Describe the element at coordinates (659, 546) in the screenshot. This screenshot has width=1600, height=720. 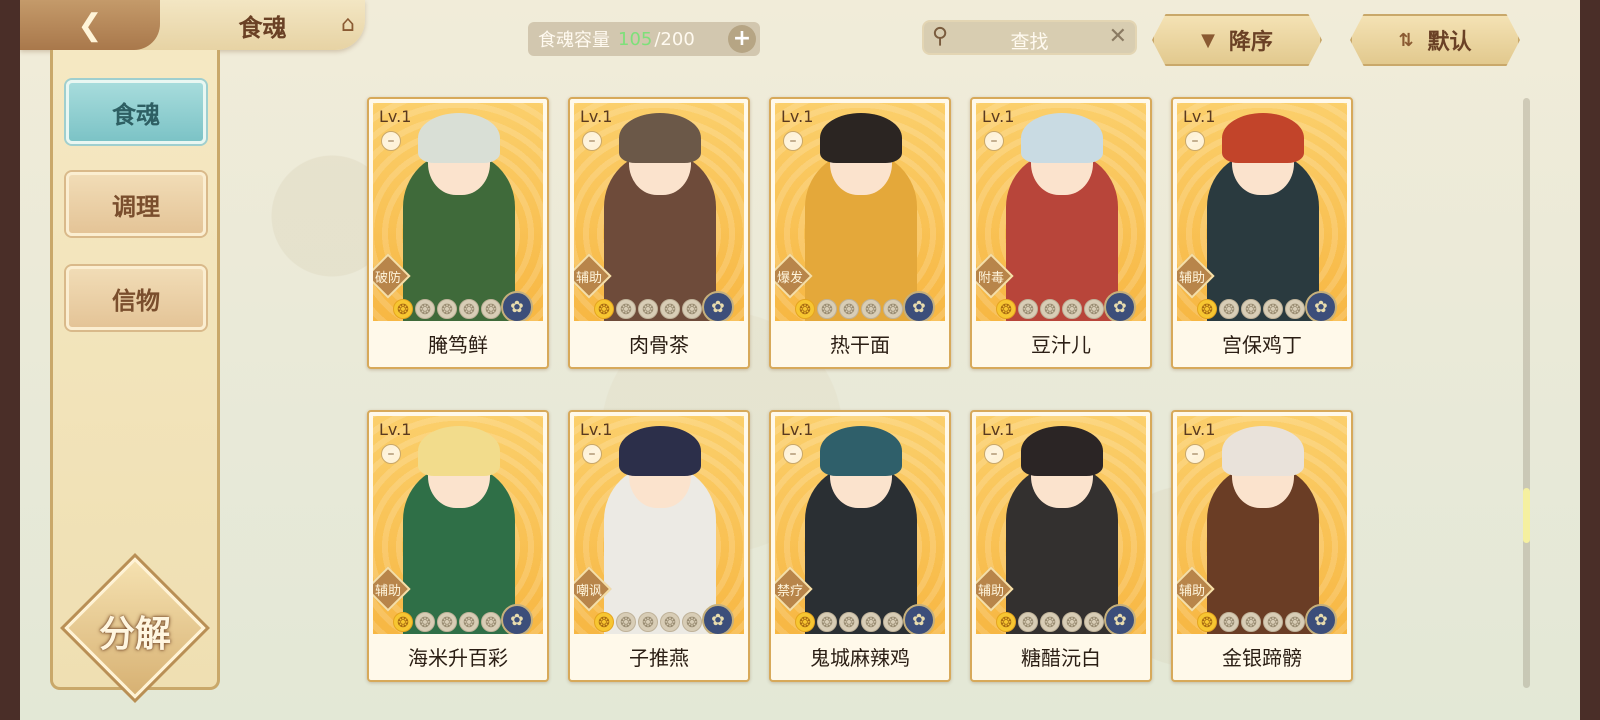
I see `food-soul-card: Lv.1 – 嘲讽 ❂ ❂ ❂ ❂ ❂ ✿ 子推燕` at that location.